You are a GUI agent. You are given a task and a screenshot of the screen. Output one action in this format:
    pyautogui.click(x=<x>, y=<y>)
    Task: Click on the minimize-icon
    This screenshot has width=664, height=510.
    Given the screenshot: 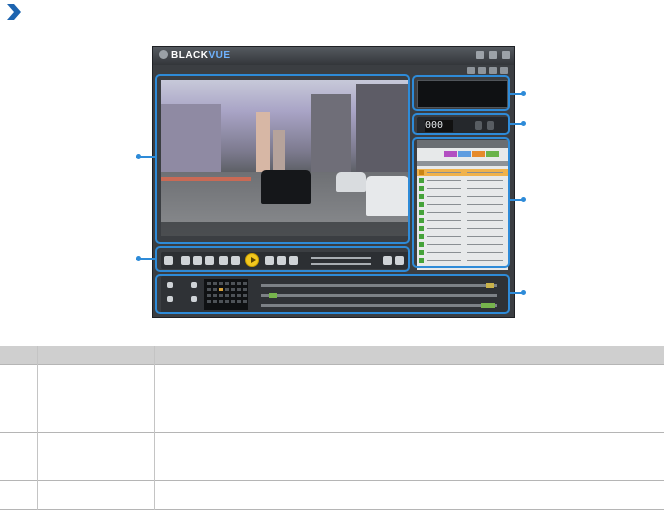 What is the action you would take?
    pyautogui.click(x=493, y=55)
    